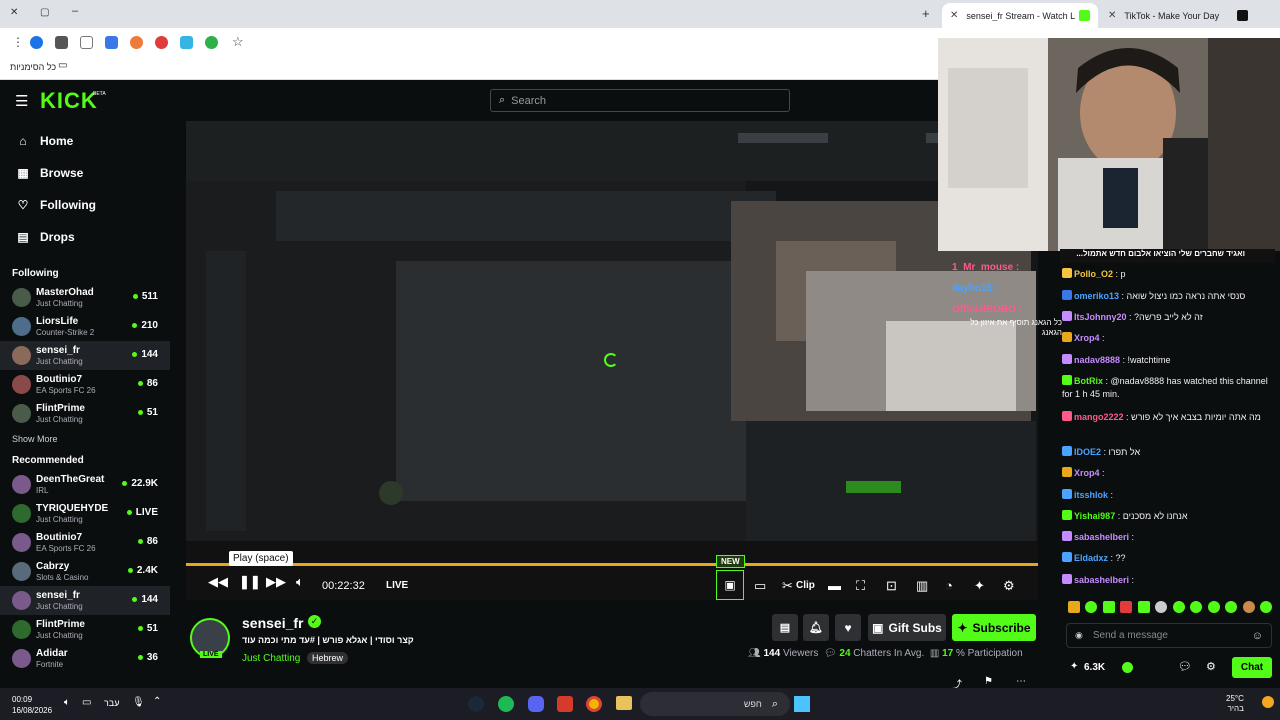  Describe the element at coordinates (1167, 317) in the screenshot. I see `chat-message: ItsJohnny20 : ?זה לא לייב פרשה` at that location.